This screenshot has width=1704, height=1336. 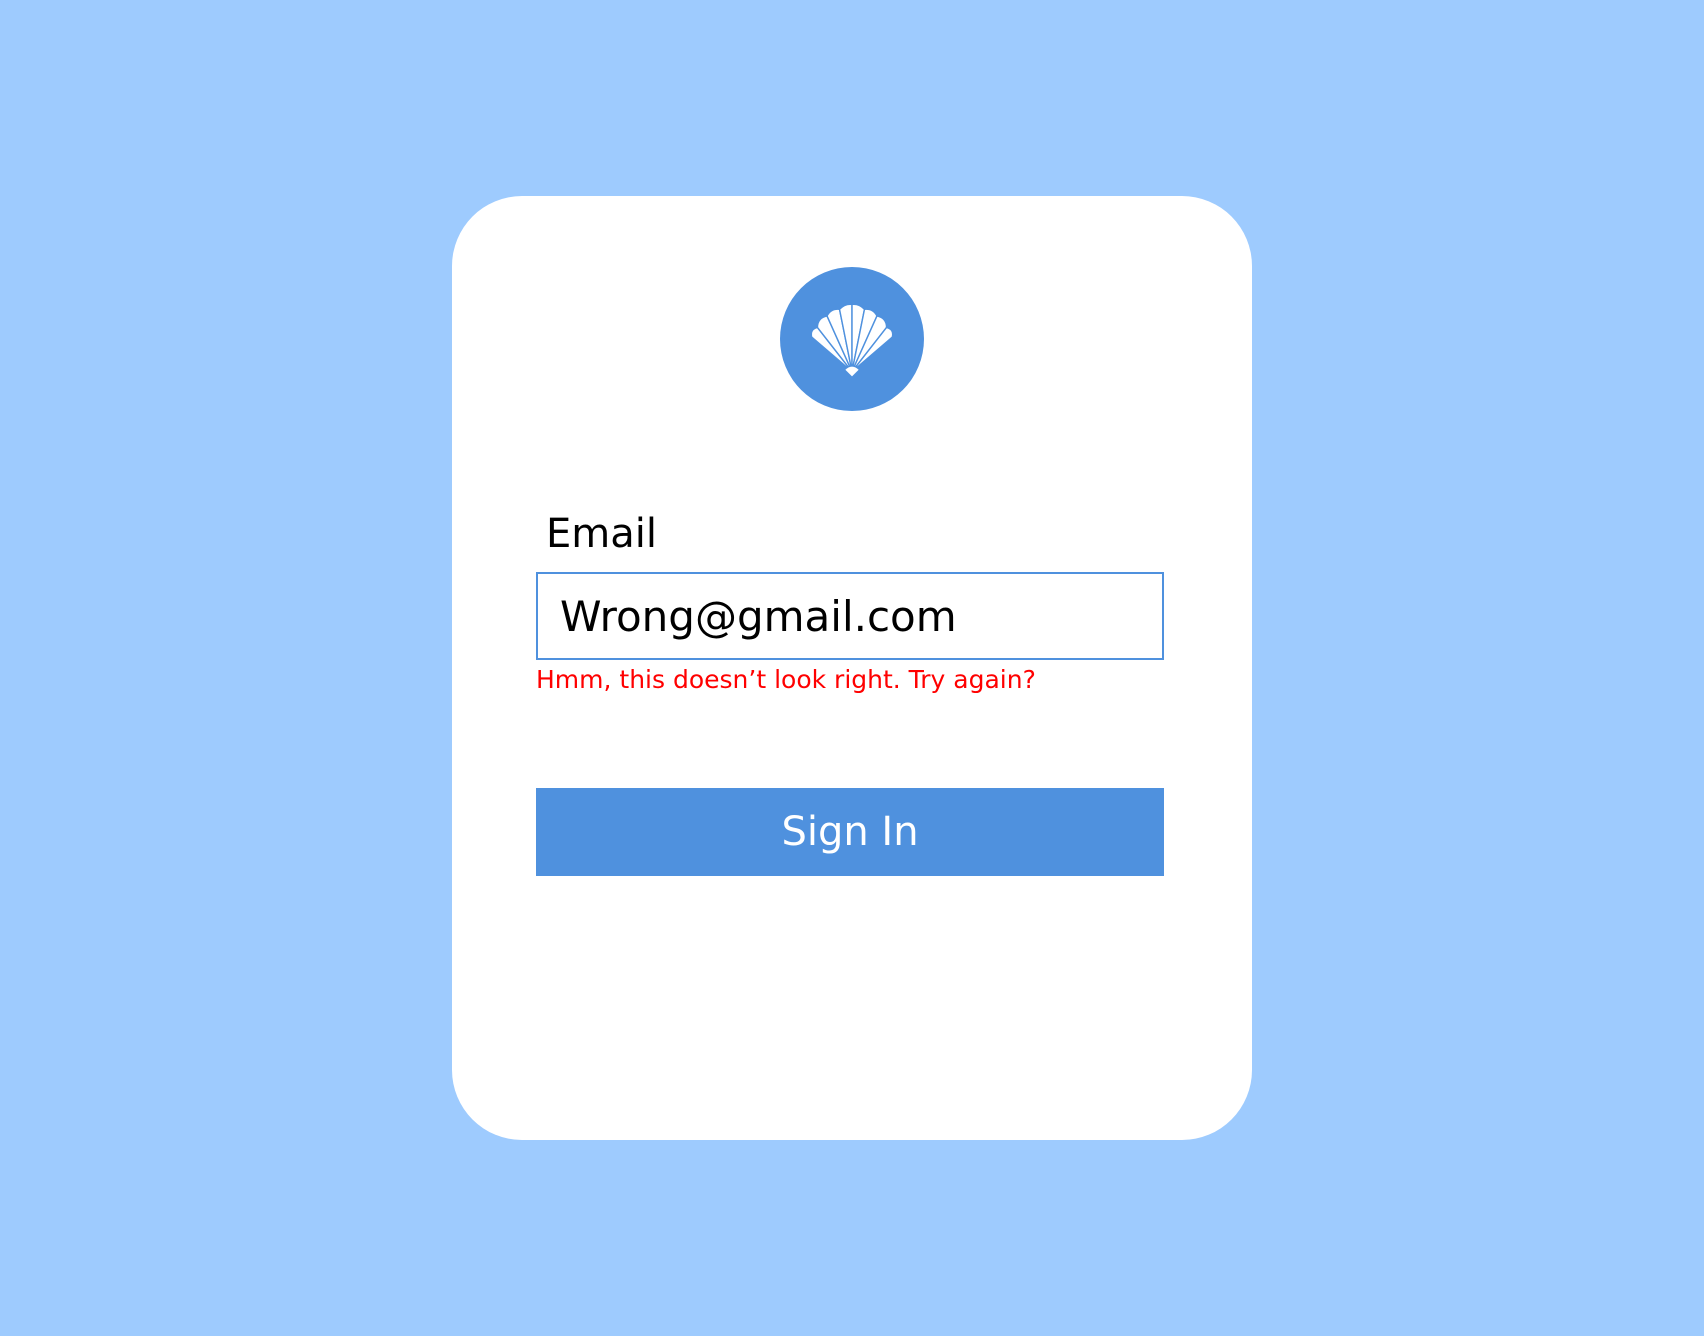 What do you see at coordinates (850, 616) in the screenshot?
I see `email-field` at bounding box center [850, 616].